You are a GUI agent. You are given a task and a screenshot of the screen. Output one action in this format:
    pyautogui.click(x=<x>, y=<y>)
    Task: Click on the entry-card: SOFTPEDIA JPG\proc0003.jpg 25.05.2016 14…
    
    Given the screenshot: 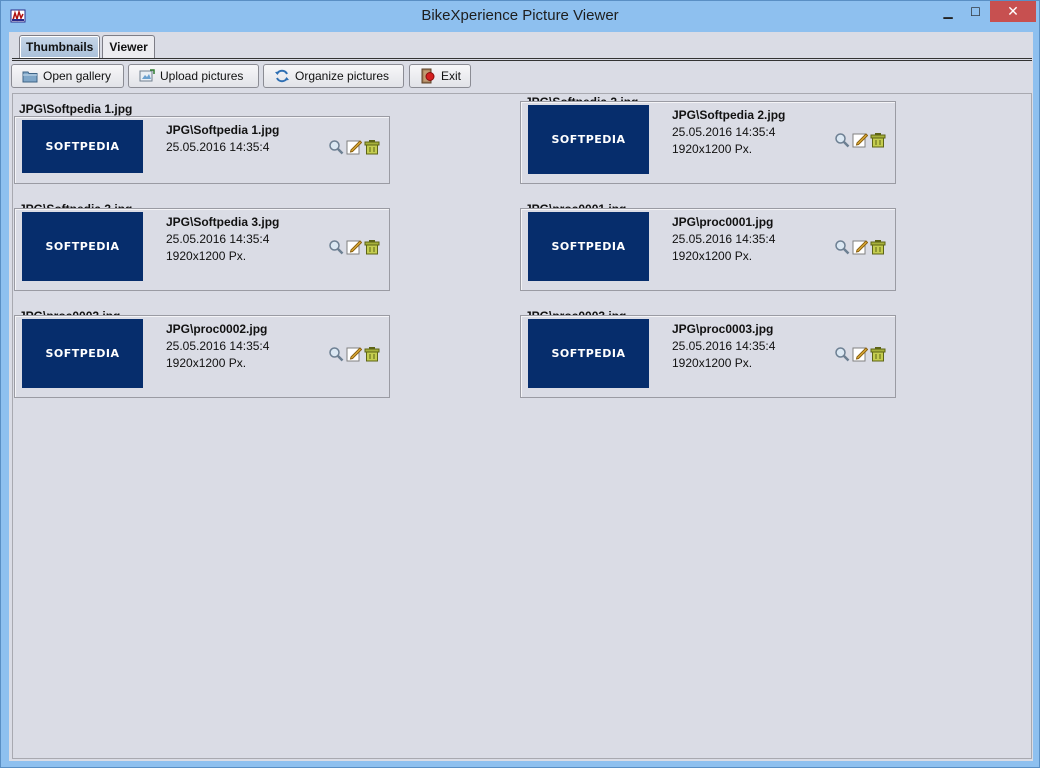 What is the action you would take?
    pyautogui.click(x=708, y=356)
    